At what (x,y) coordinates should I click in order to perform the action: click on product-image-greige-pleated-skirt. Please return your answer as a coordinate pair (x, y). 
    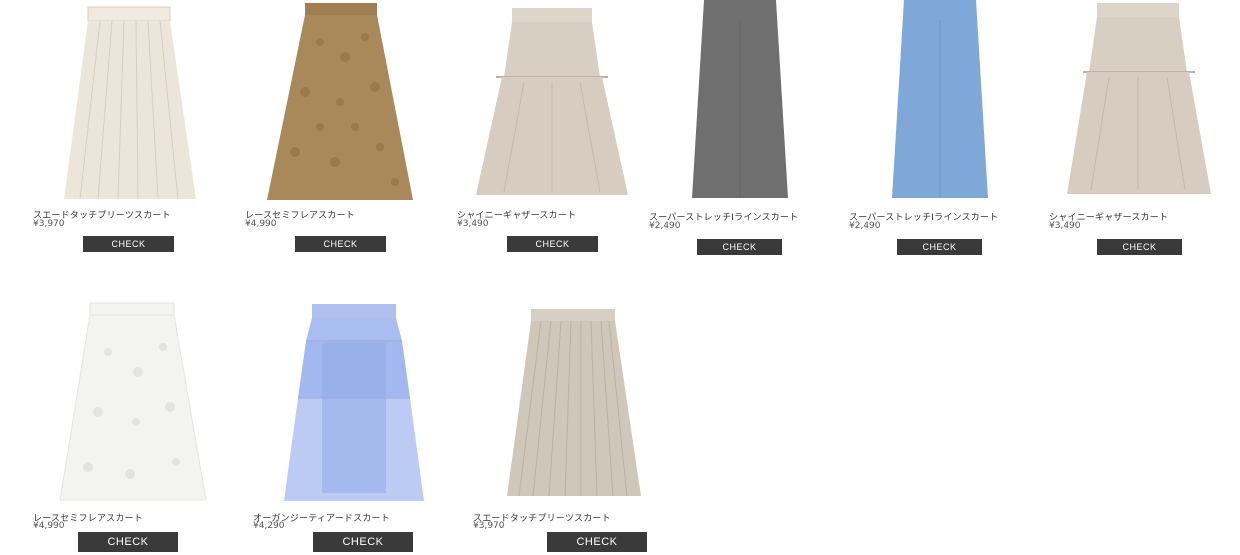
    Looking at the image, I should click on (574, 403).